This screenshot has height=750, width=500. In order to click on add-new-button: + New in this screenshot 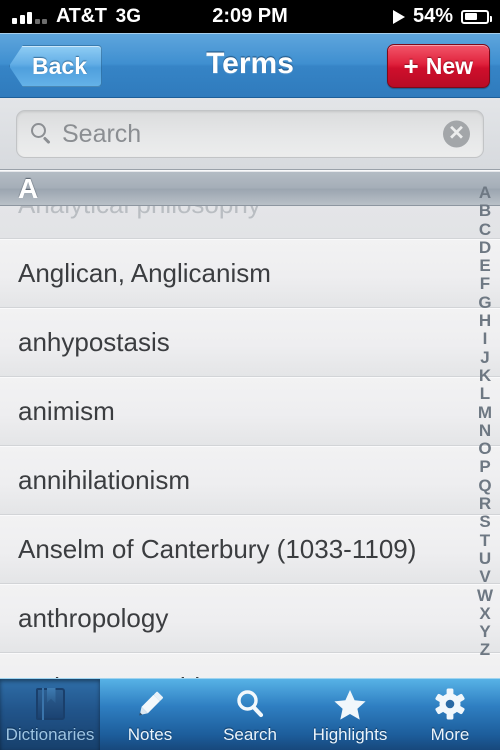, I will do `click(438, 66)`.